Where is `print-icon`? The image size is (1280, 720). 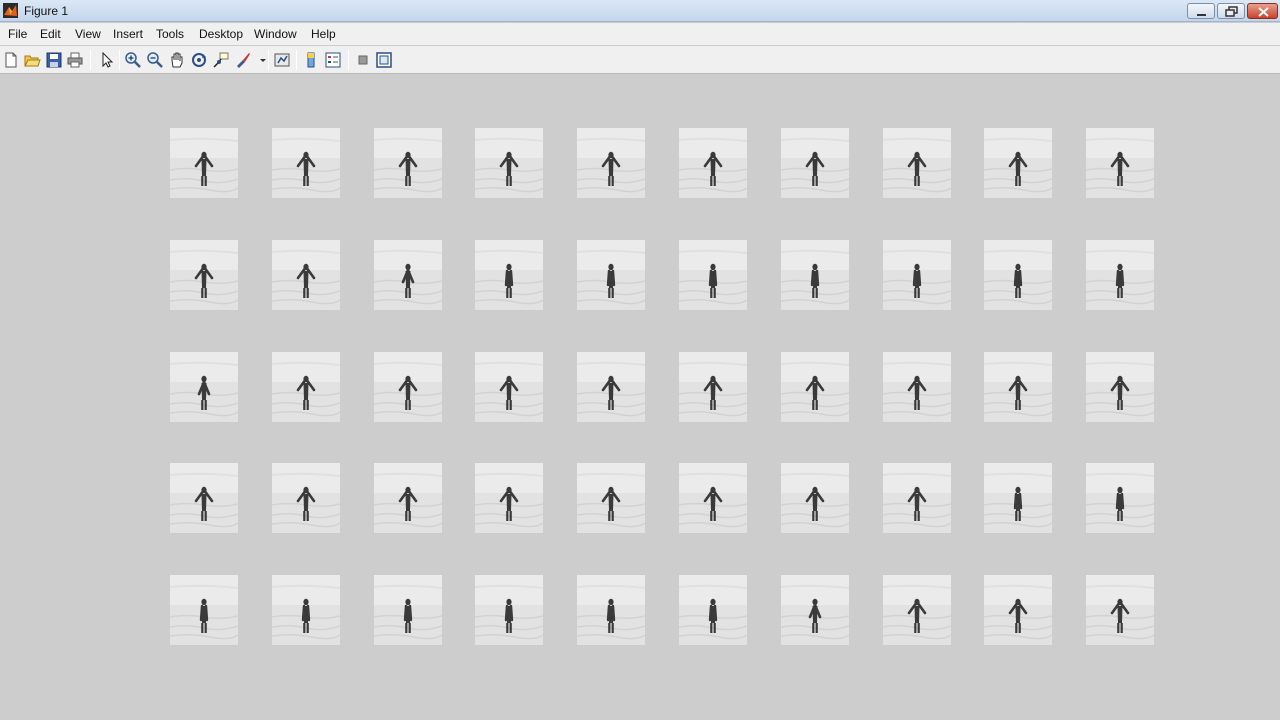 print-icon is located at coordinates (75, 60).